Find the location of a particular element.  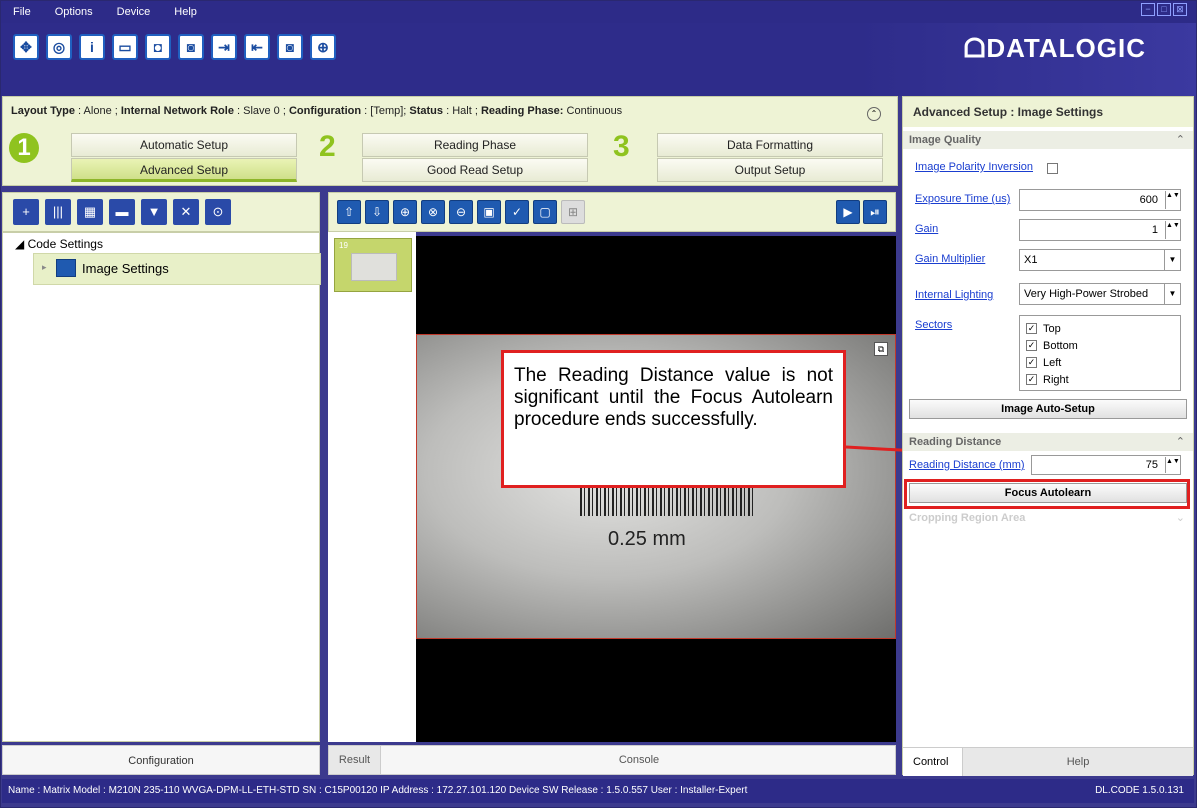

sector-top: ✓ Top is located at coordinates (1100, 328).